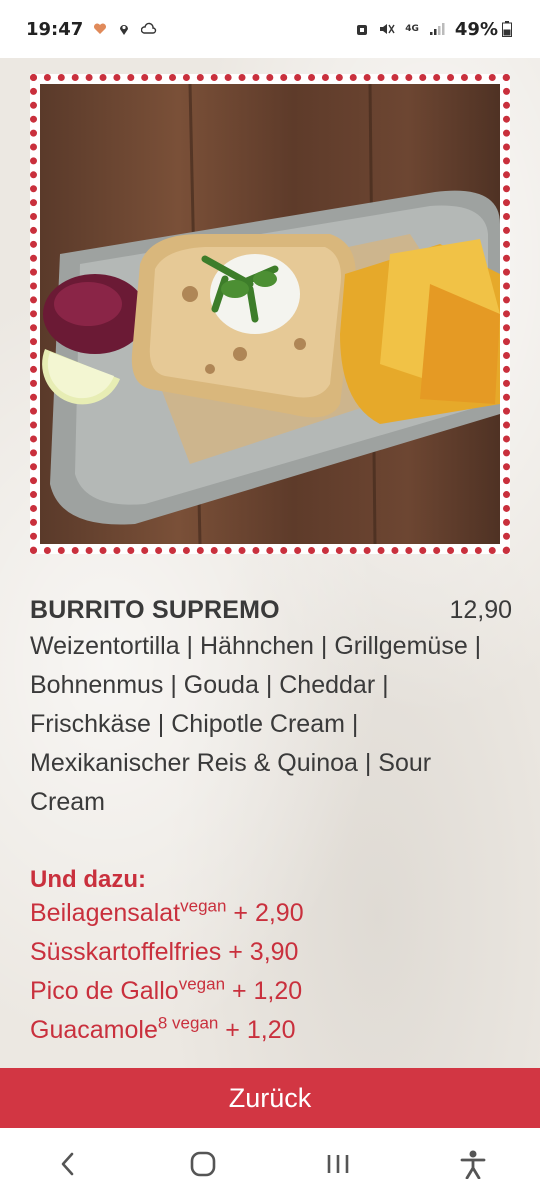 Image resolution: width=540 pixels, height=1200 pixels. What do you see at coordinates (124, 30) in the screenshot?
I see `location-icon` at bounding box center [124, 30].